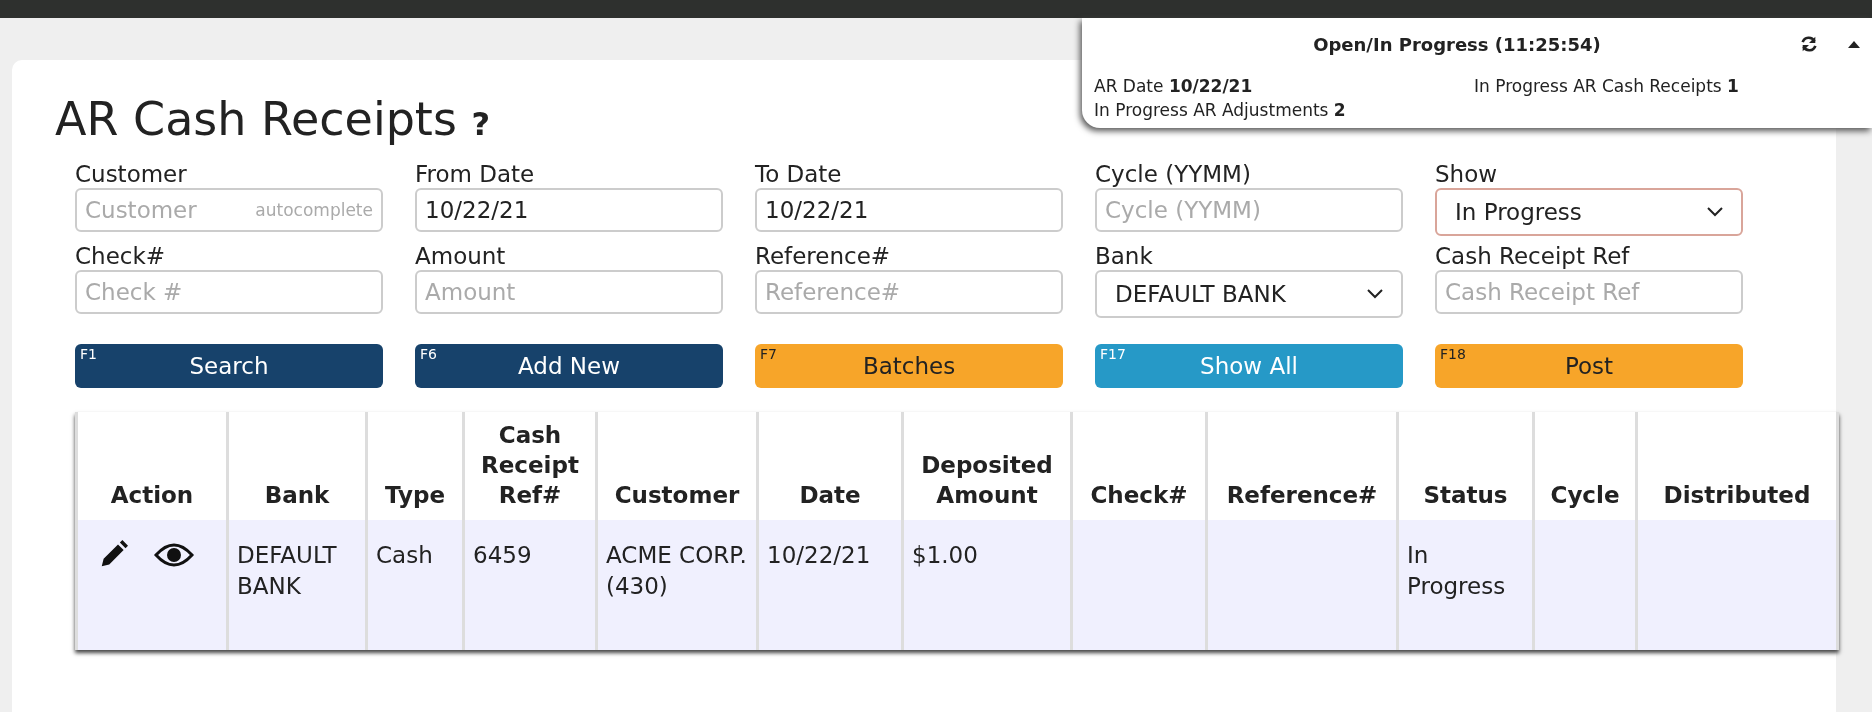  Describe the element at coordinates (799, 174) in the screenshot. I see `field-label: To Date` at that location.